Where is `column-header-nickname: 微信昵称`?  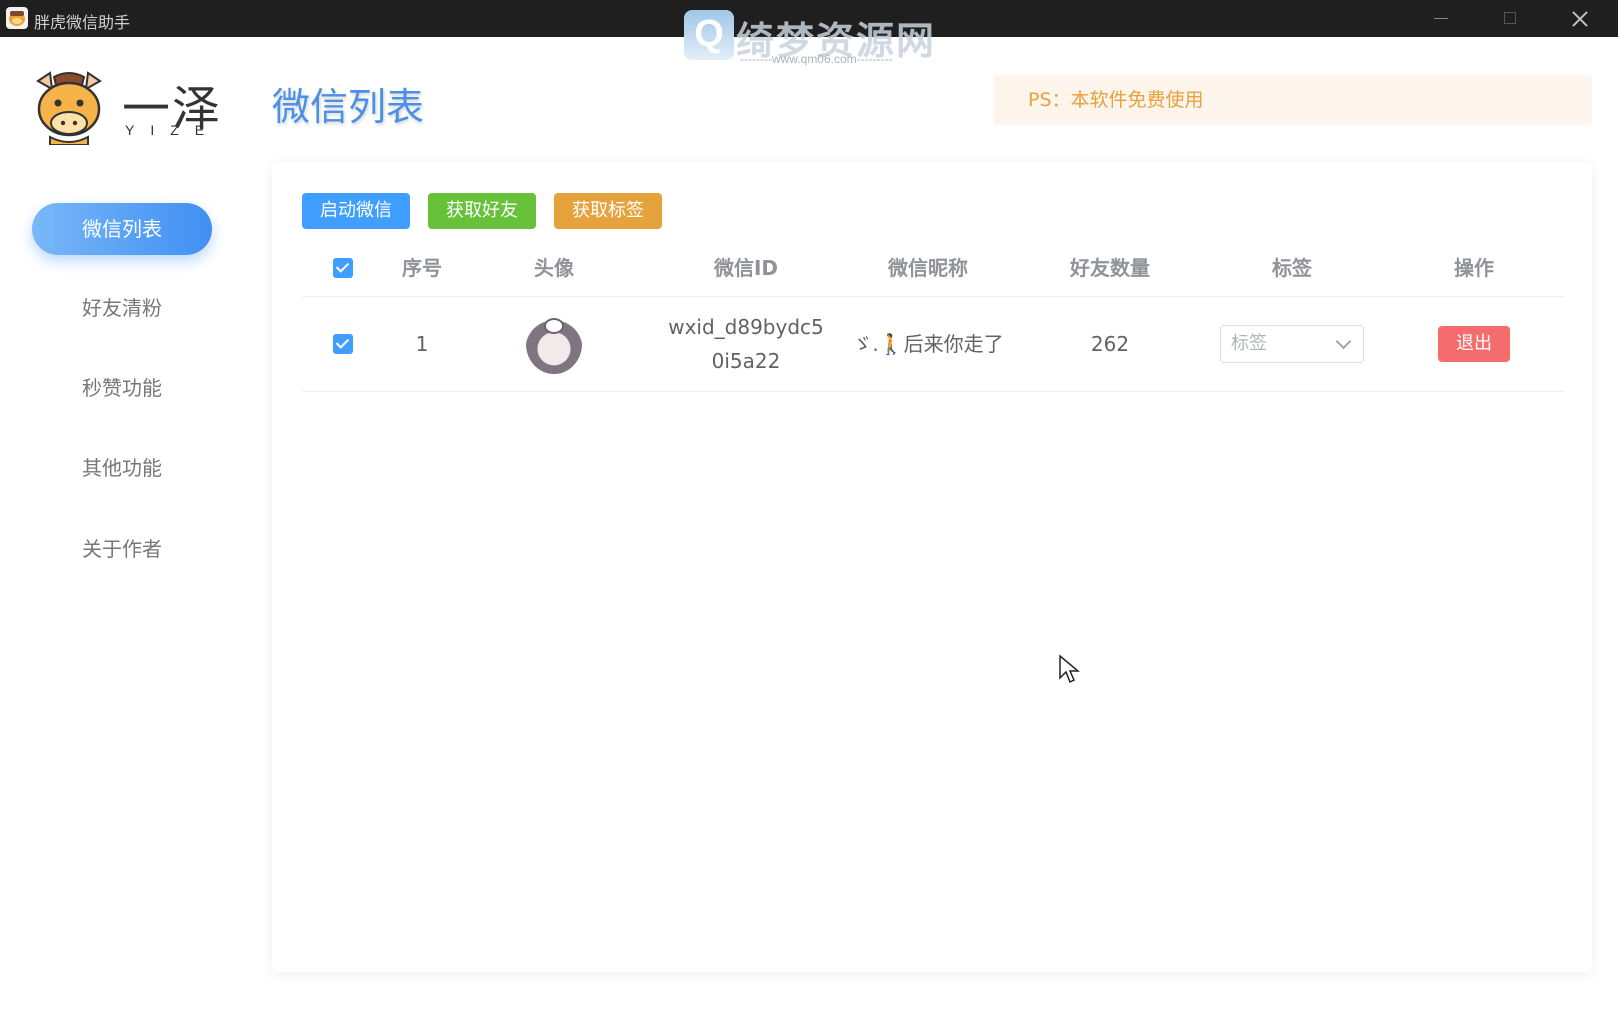
column-header-nickname: 微信昵称 is located at coordinates (928, 268).